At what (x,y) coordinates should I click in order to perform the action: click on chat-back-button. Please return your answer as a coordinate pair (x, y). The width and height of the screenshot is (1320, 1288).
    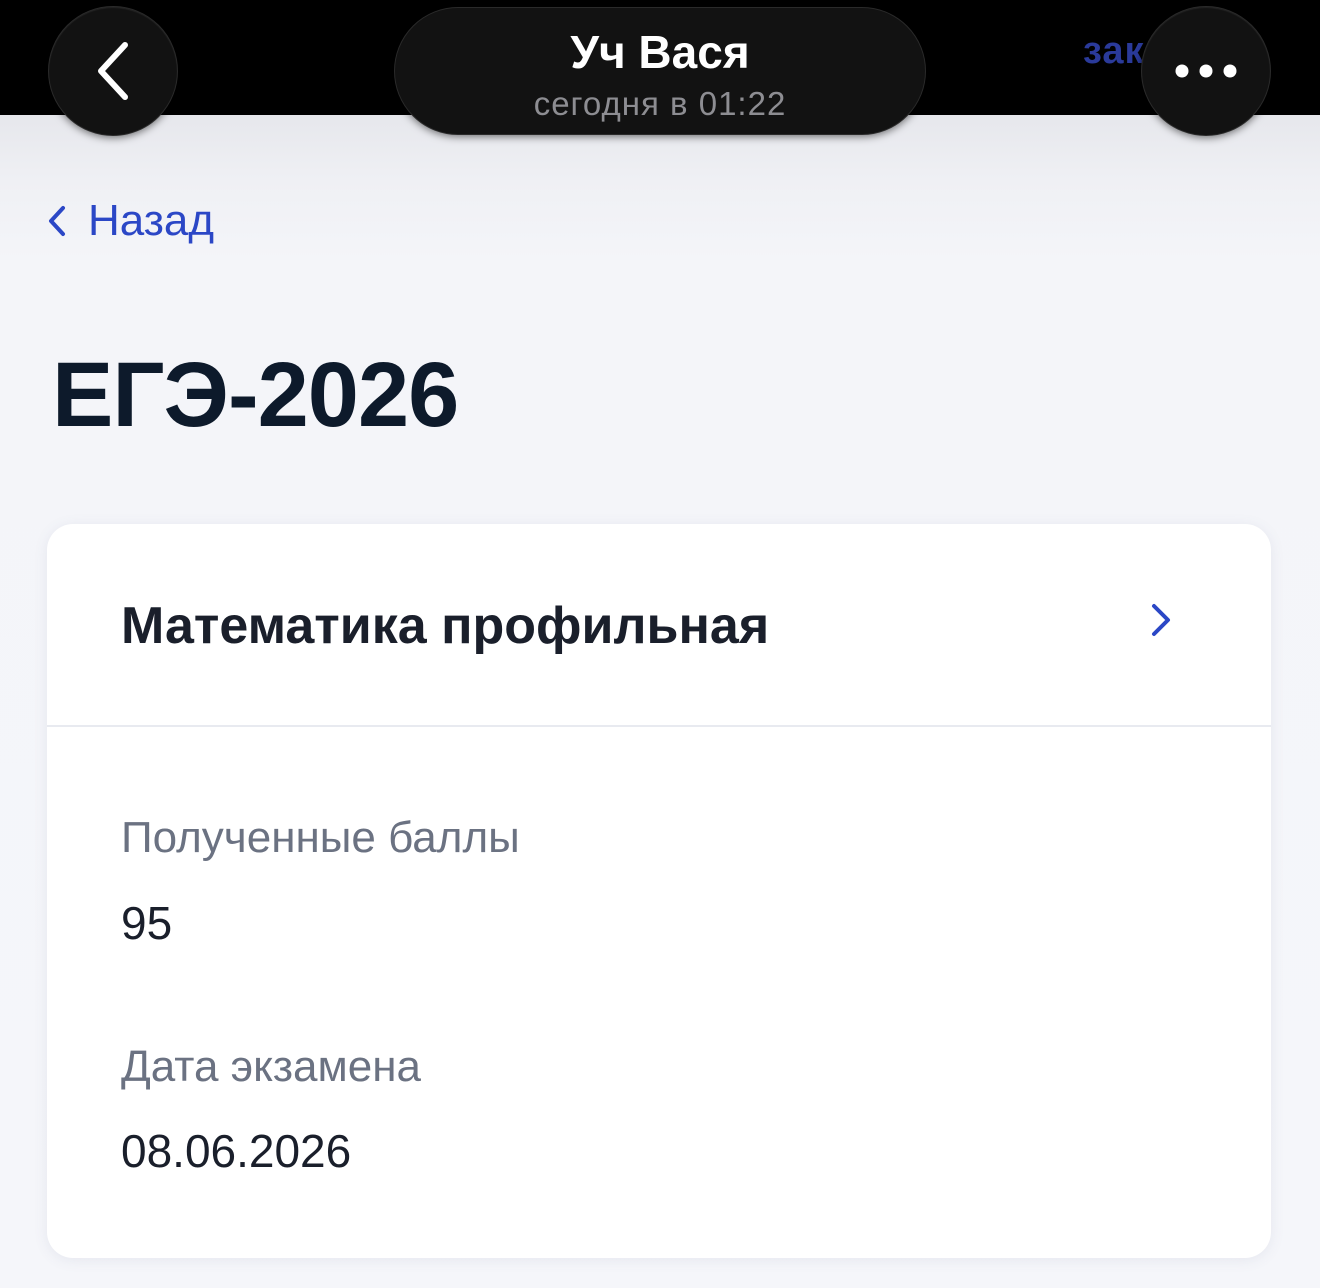
    Looking at the image, I should click on (113, 71).